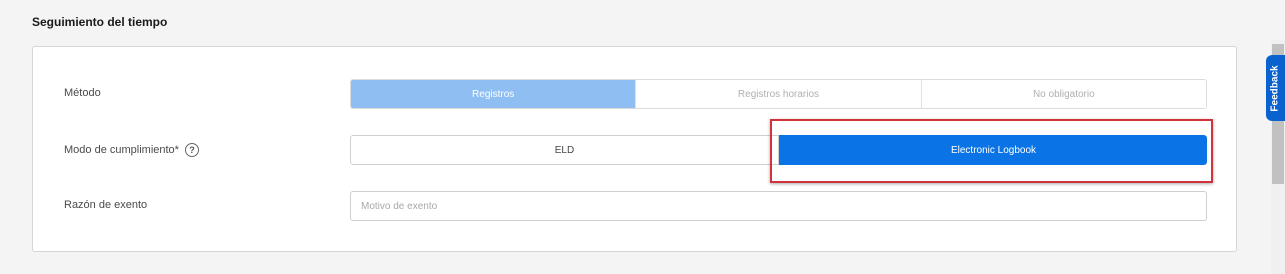 The image size is (1285, 274). I want to click on compliance-option-eld: ELD, so click(564, 150).